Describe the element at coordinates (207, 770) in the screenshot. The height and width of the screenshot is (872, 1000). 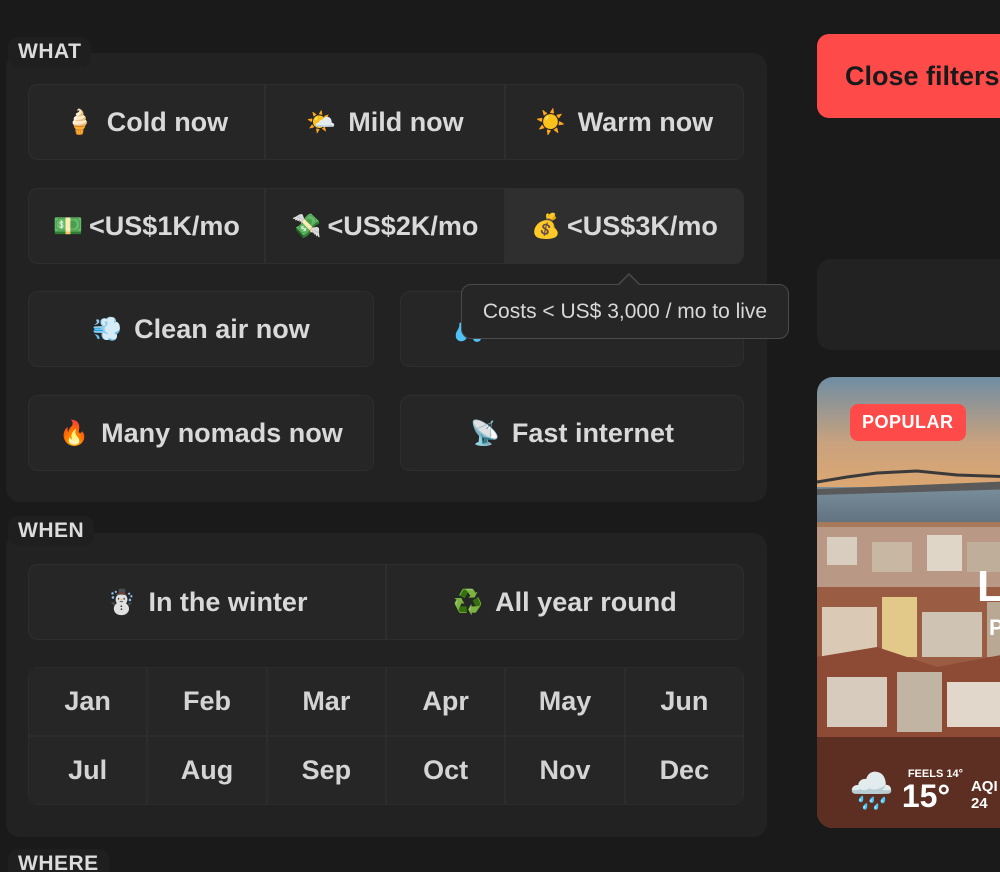
I see `month-aug: Aug` at that location.